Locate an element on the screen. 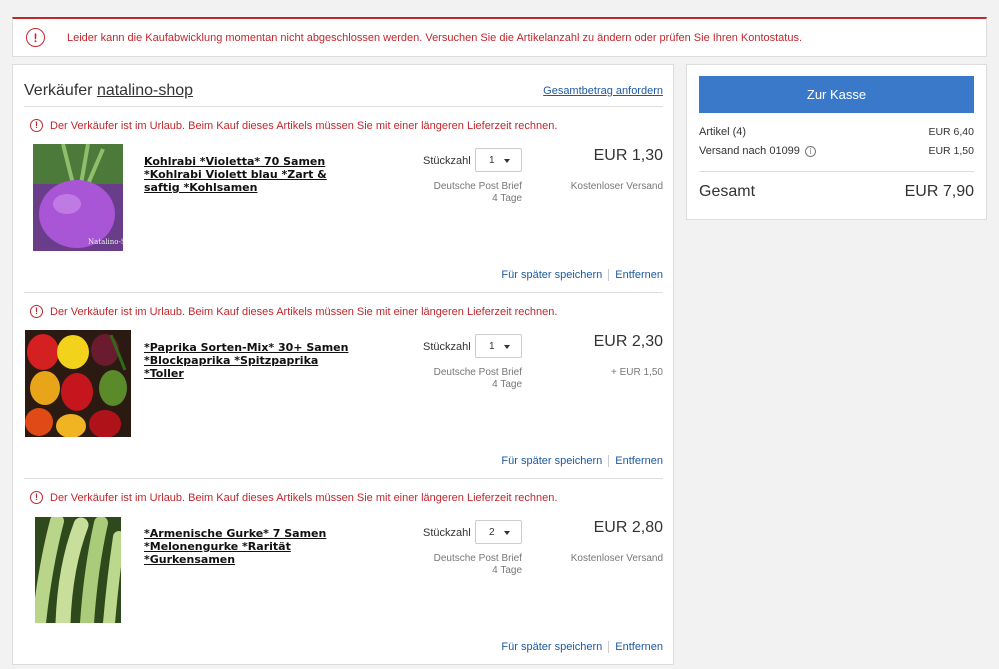 The width and height of the screenshot is (999, 669). error-icon: ! is located at coordinates (35, 37).